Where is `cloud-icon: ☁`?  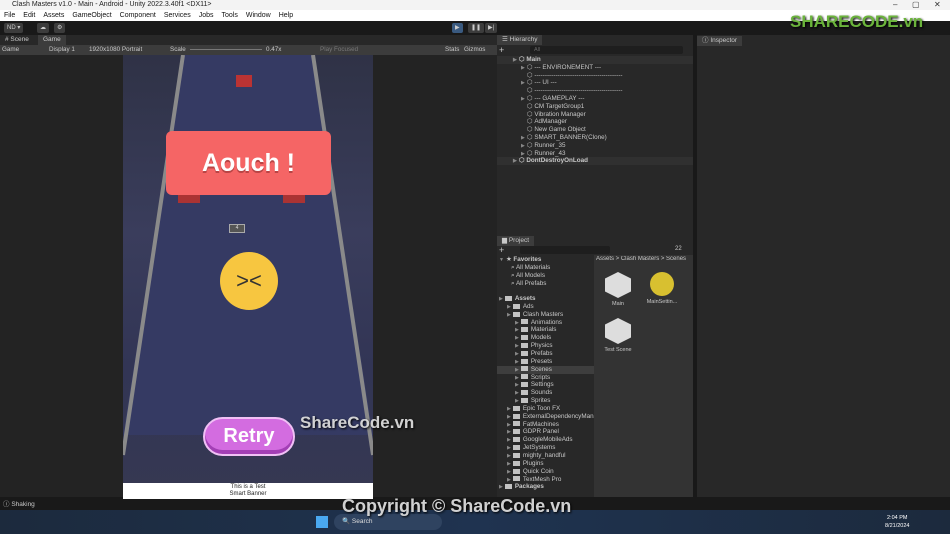 cloud-icon: ☁ is located at coordinates (43, 28).